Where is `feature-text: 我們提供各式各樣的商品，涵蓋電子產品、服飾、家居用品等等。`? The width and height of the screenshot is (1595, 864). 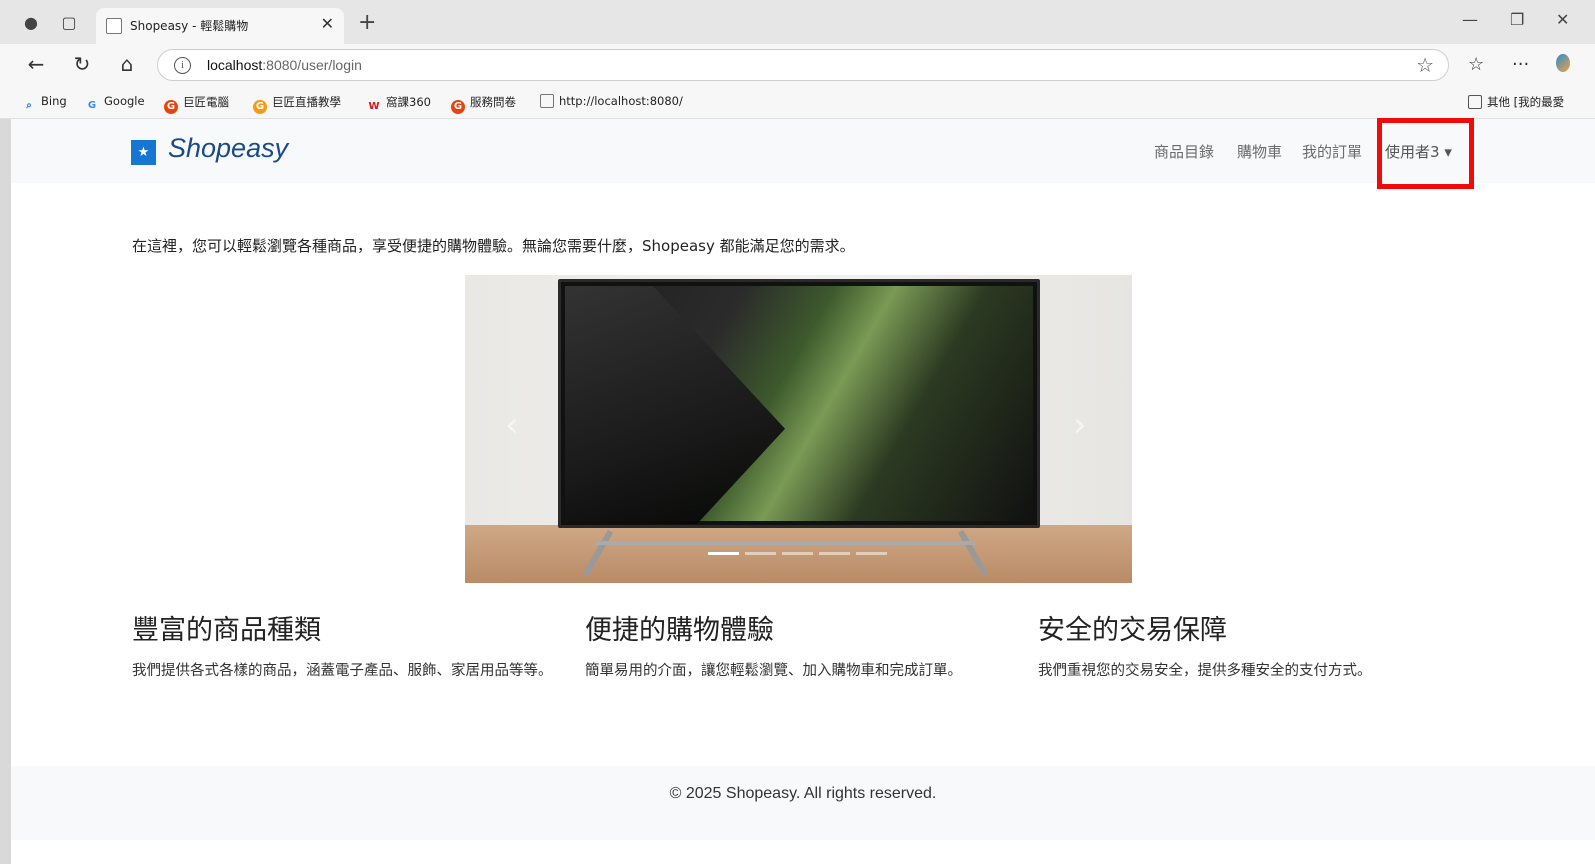
feature-text: 我們提供各式各樣的商品，涵蓋電子產品、服飾、家居用品等等。 is located at coordinates (342, 671).